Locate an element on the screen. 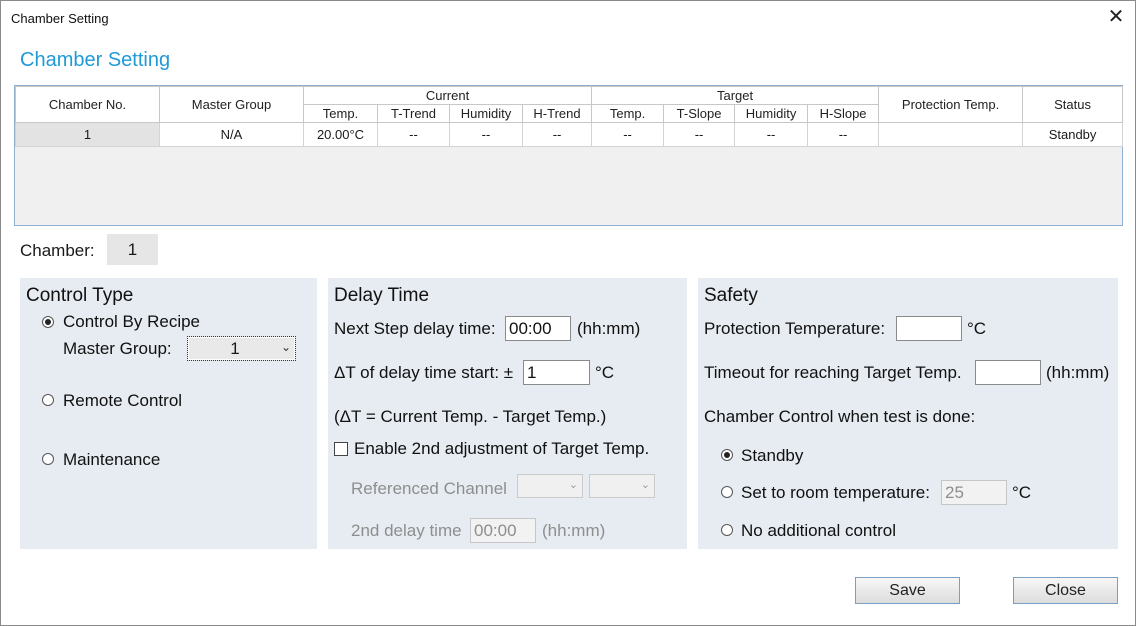 This screenshot has height=626, width=1136. col-header-status: Status is located at coordinates (1073, 104).